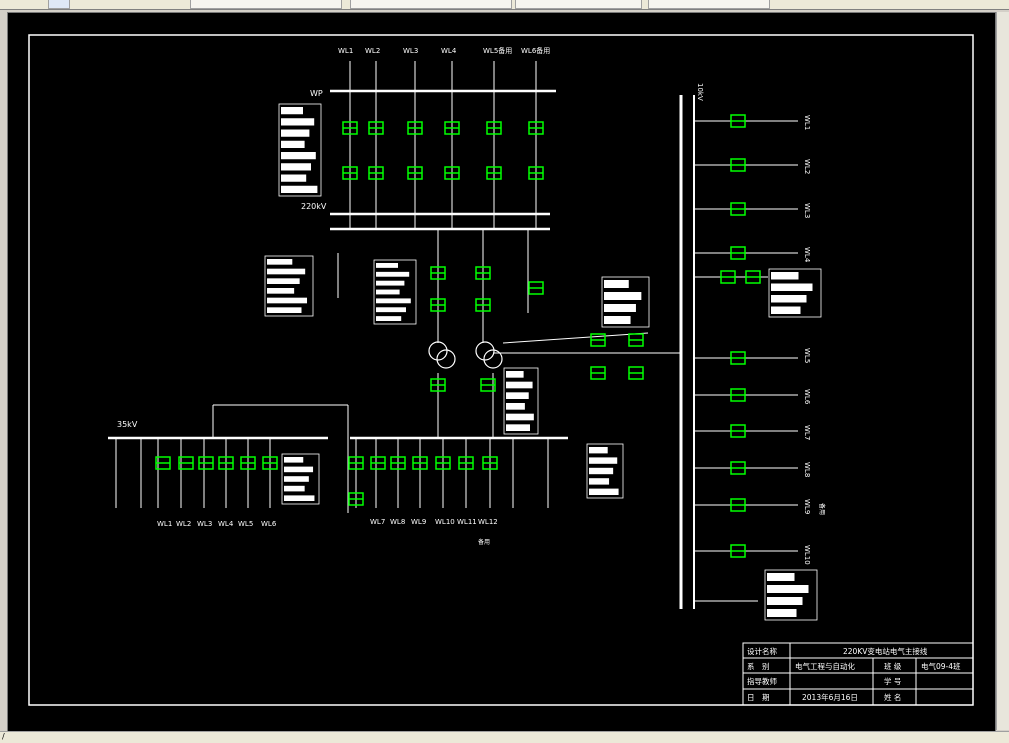 This screenshot has width=1009, height=743. I want to click on feeder-label-10kv: WL10, so click(807, 555).